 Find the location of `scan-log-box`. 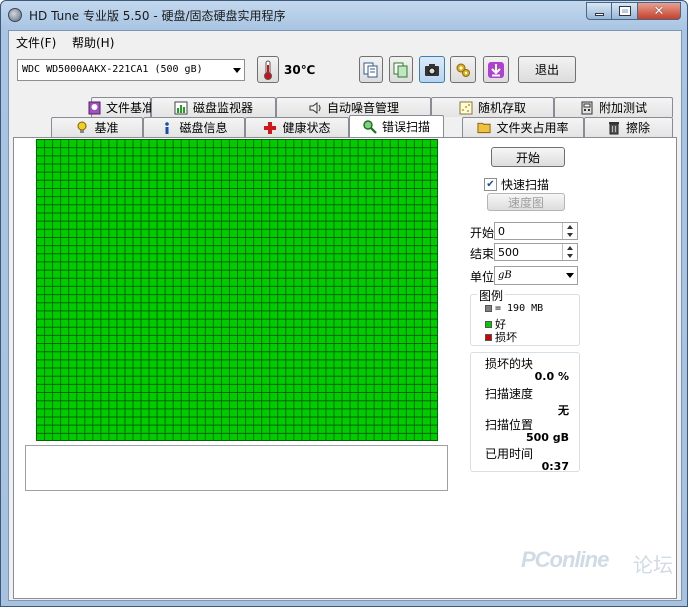

scan-log-box is located at coordinates (236, 468).